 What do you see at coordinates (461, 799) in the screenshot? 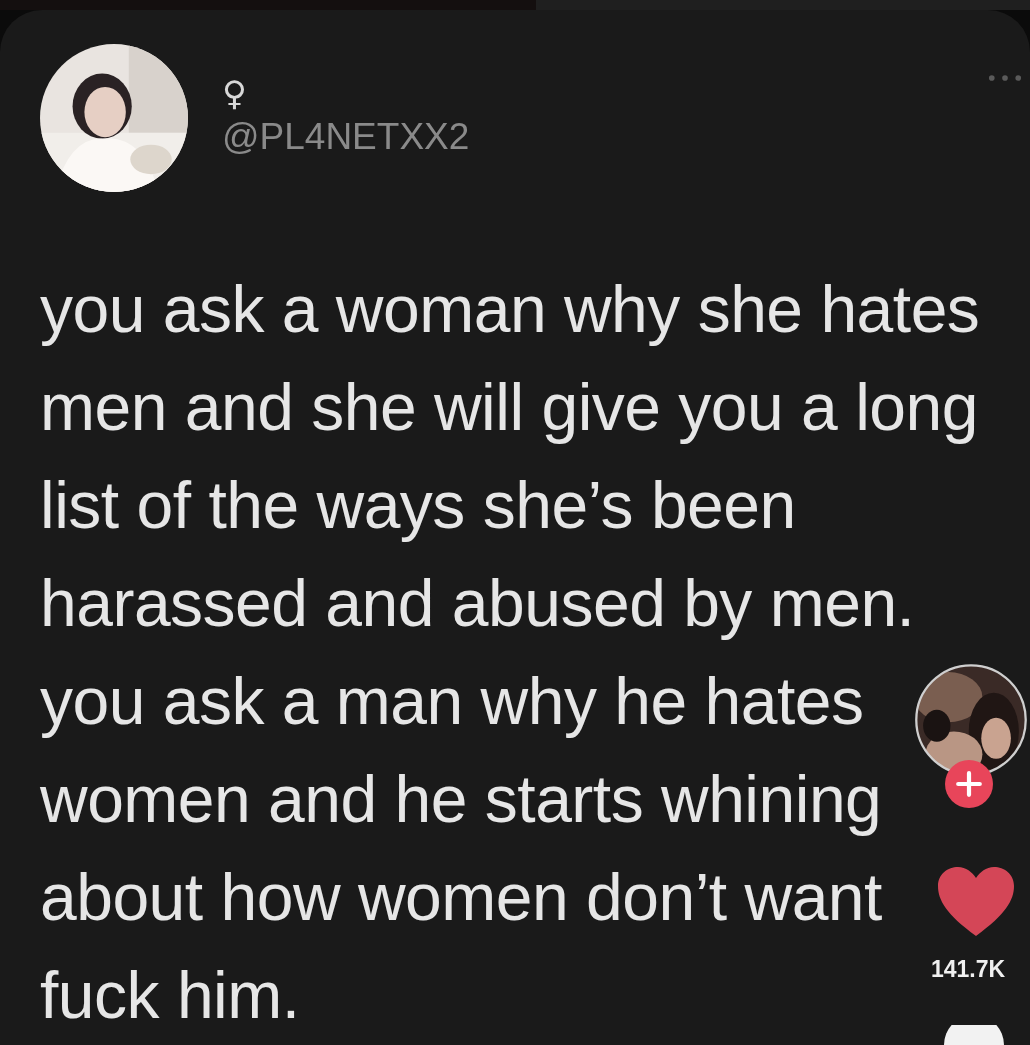
I see `post-text-line: women and he starts whining` at bounding box center [461, 799].